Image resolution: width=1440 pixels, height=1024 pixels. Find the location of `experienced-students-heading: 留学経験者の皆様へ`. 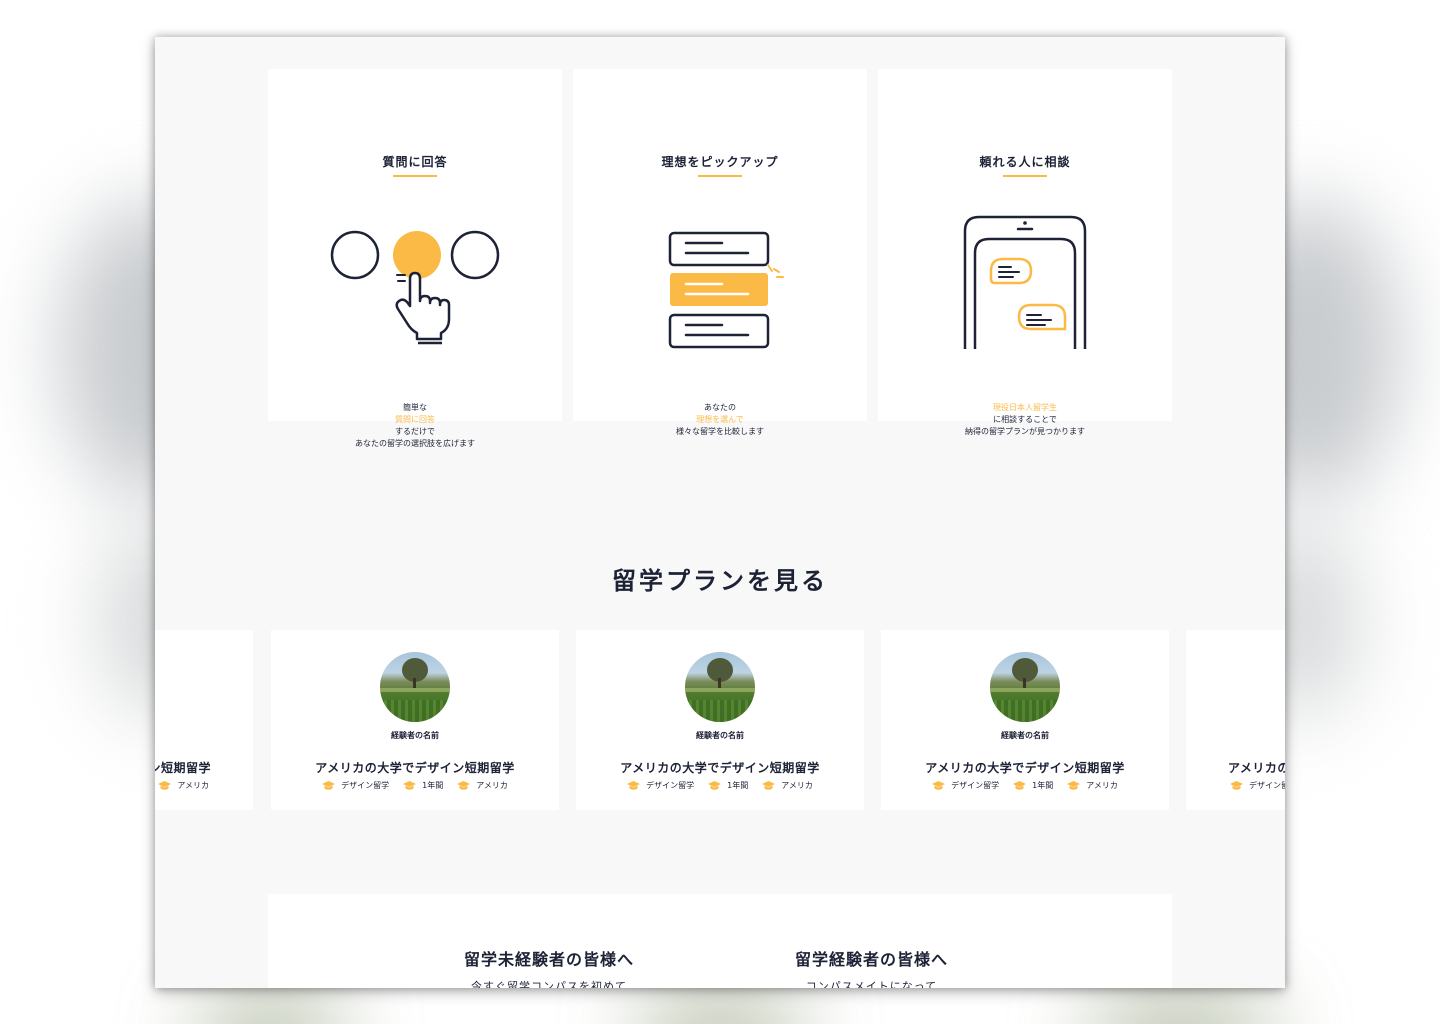

experienced-students-heading: 留学経験者の皆様へ is located at coordinates (872, 959).